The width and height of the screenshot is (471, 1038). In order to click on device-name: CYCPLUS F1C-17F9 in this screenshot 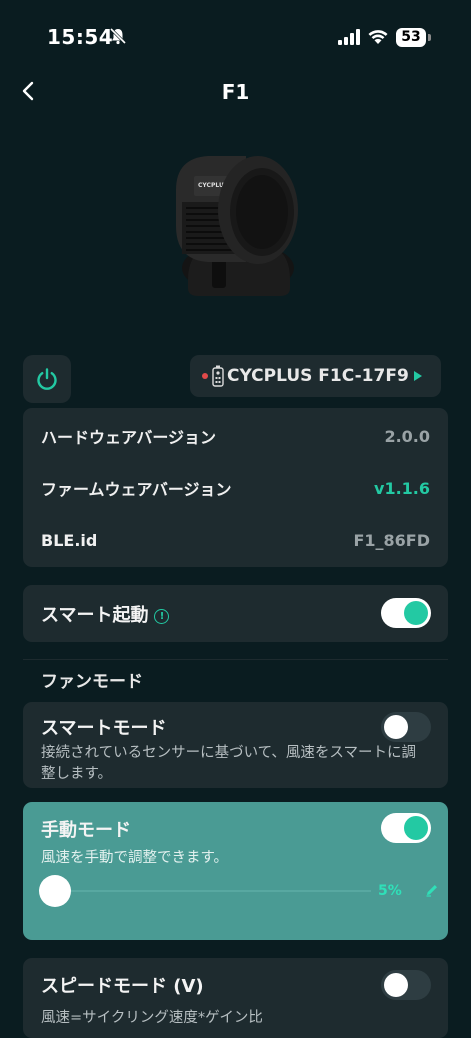, I will do `click(318, 376)`.